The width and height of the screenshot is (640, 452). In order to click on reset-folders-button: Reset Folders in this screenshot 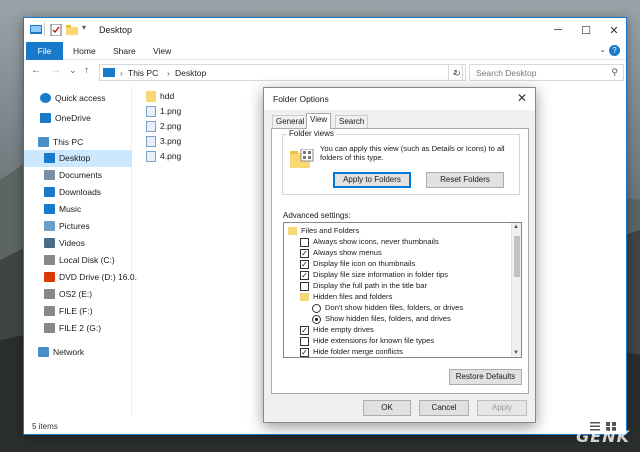, I will do `click(465, 180)`.